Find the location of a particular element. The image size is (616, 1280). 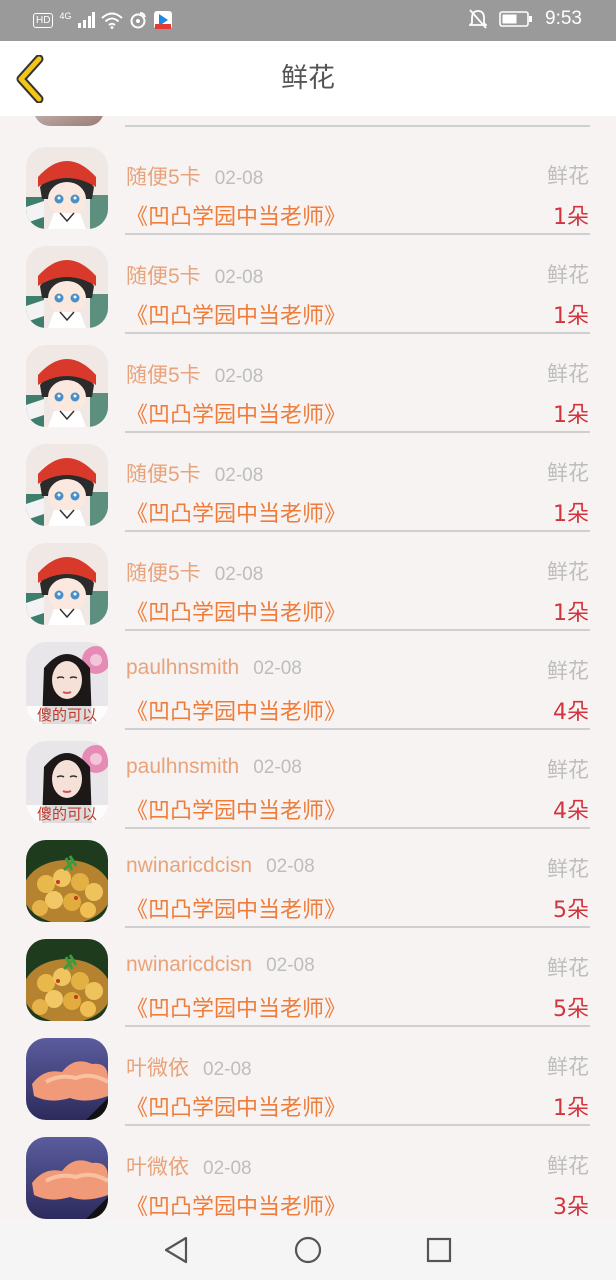

status-right: 9:53 is located at coordinates (525, 19).